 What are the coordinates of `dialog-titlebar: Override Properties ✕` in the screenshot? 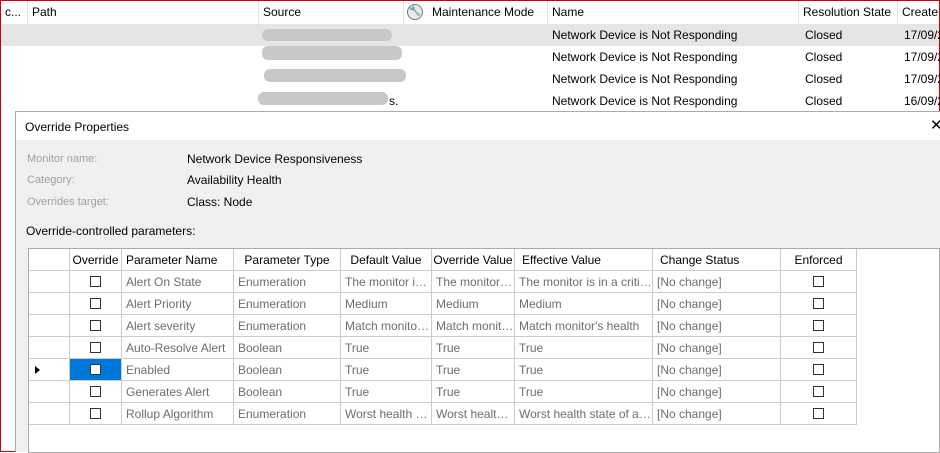 It's located at (478, 126).